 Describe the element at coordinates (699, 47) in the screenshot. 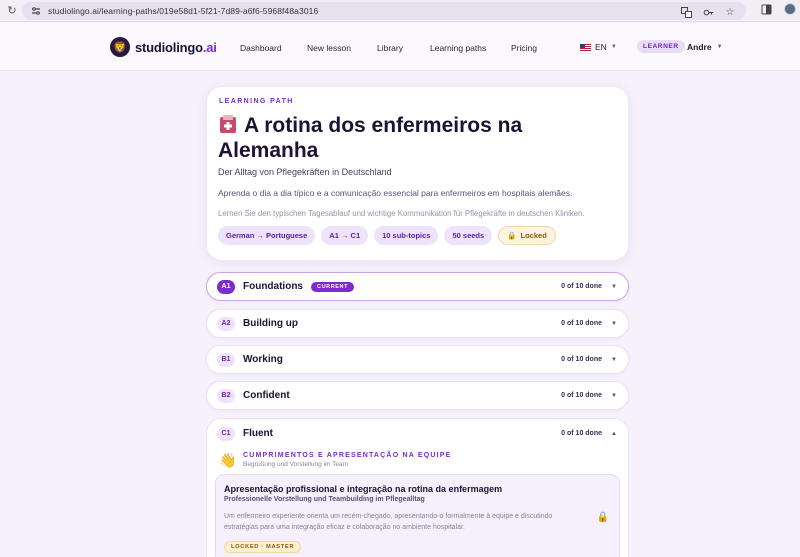

I see `user-name: Andre` at that location.